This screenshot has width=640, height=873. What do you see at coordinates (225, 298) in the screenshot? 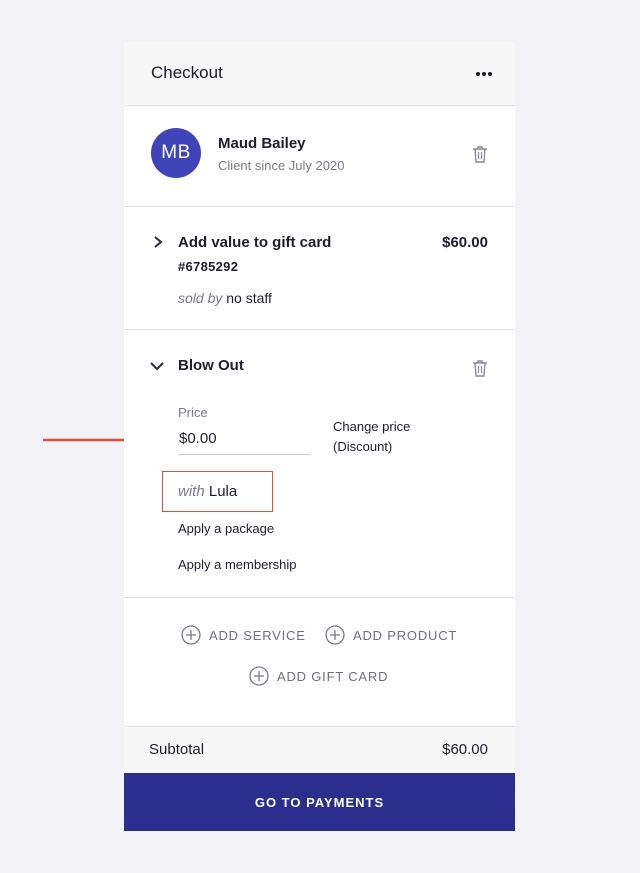
I see `sold-by: sold by no staff` at bounding box center [225, 298].